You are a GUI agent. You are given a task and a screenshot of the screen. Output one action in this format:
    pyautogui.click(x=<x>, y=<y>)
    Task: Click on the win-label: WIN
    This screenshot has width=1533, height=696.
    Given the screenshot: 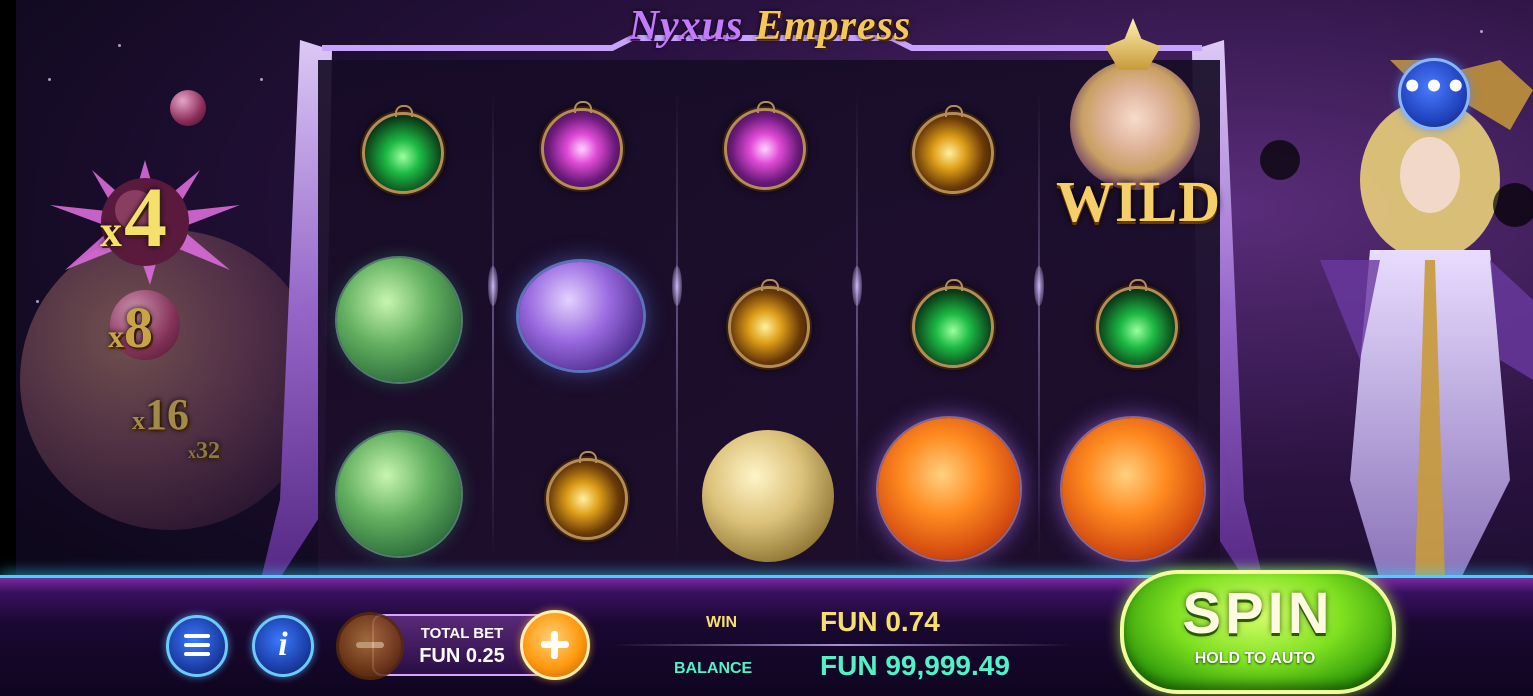 What is the action you would take?
    pyautogui.click(x=722, y=622)
    